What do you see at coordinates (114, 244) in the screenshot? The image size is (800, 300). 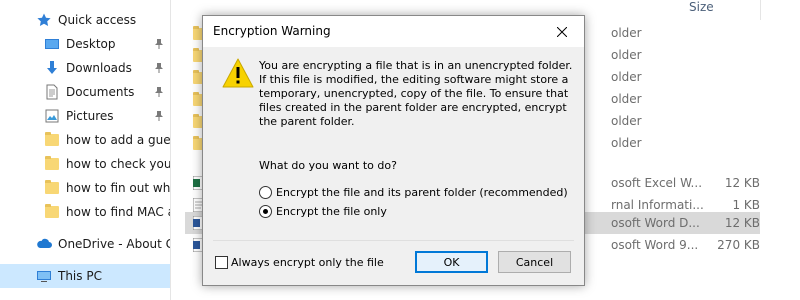 I see `nav-item-label: OneDrive - About Giv` at bounding box center [114, 244].